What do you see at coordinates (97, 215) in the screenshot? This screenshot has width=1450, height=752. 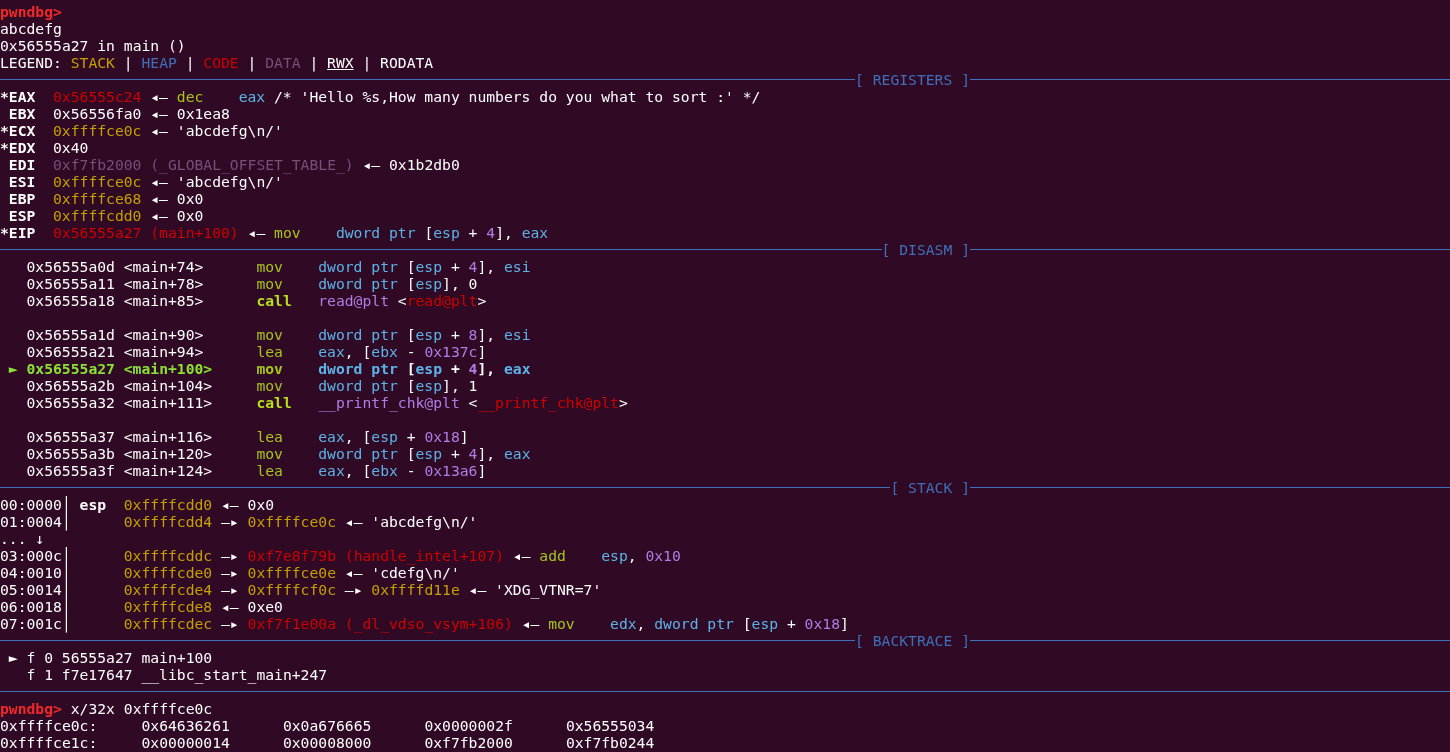 I see `address: 0xffffcdd0` at bounding box center [97, 215].